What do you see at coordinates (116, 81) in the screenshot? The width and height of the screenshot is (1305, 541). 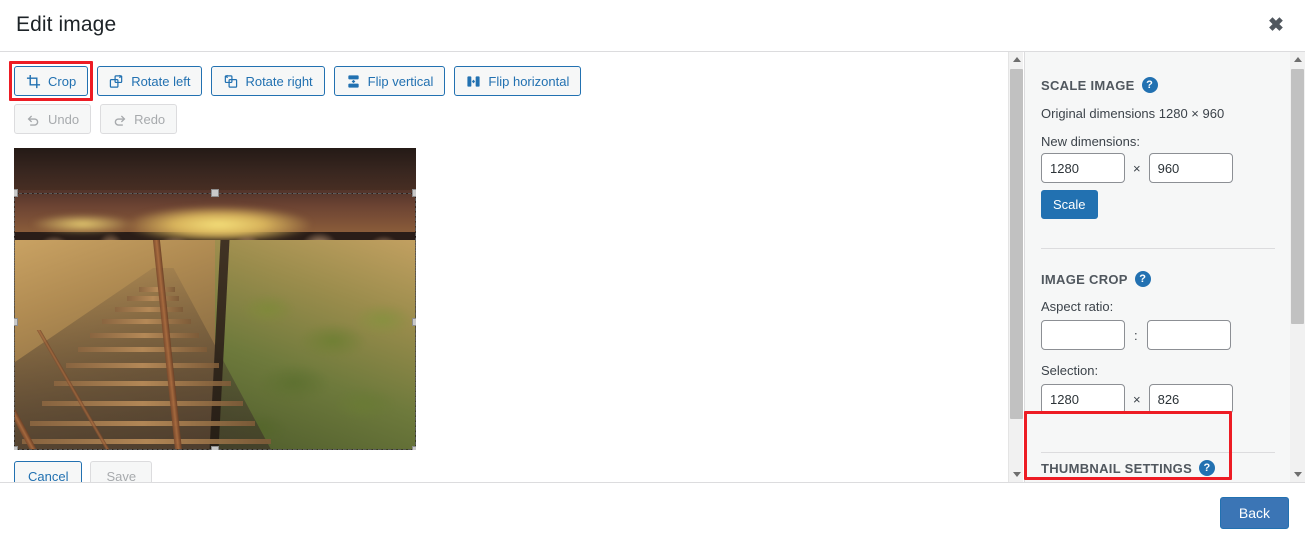 I see `rotate-left-icon` at bounding box center [116, 81].